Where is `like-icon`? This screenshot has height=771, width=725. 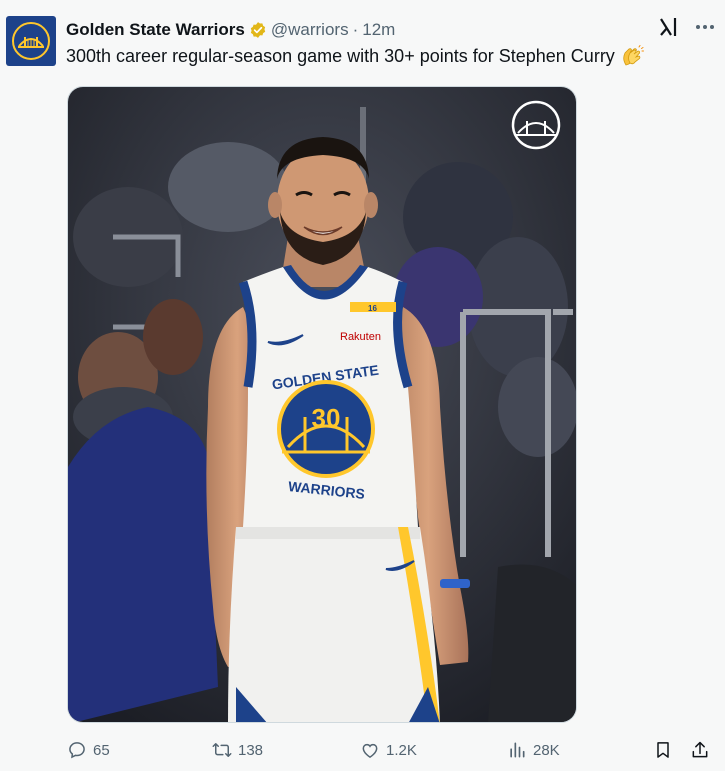
like-icon is located at coordinates (370, 750).